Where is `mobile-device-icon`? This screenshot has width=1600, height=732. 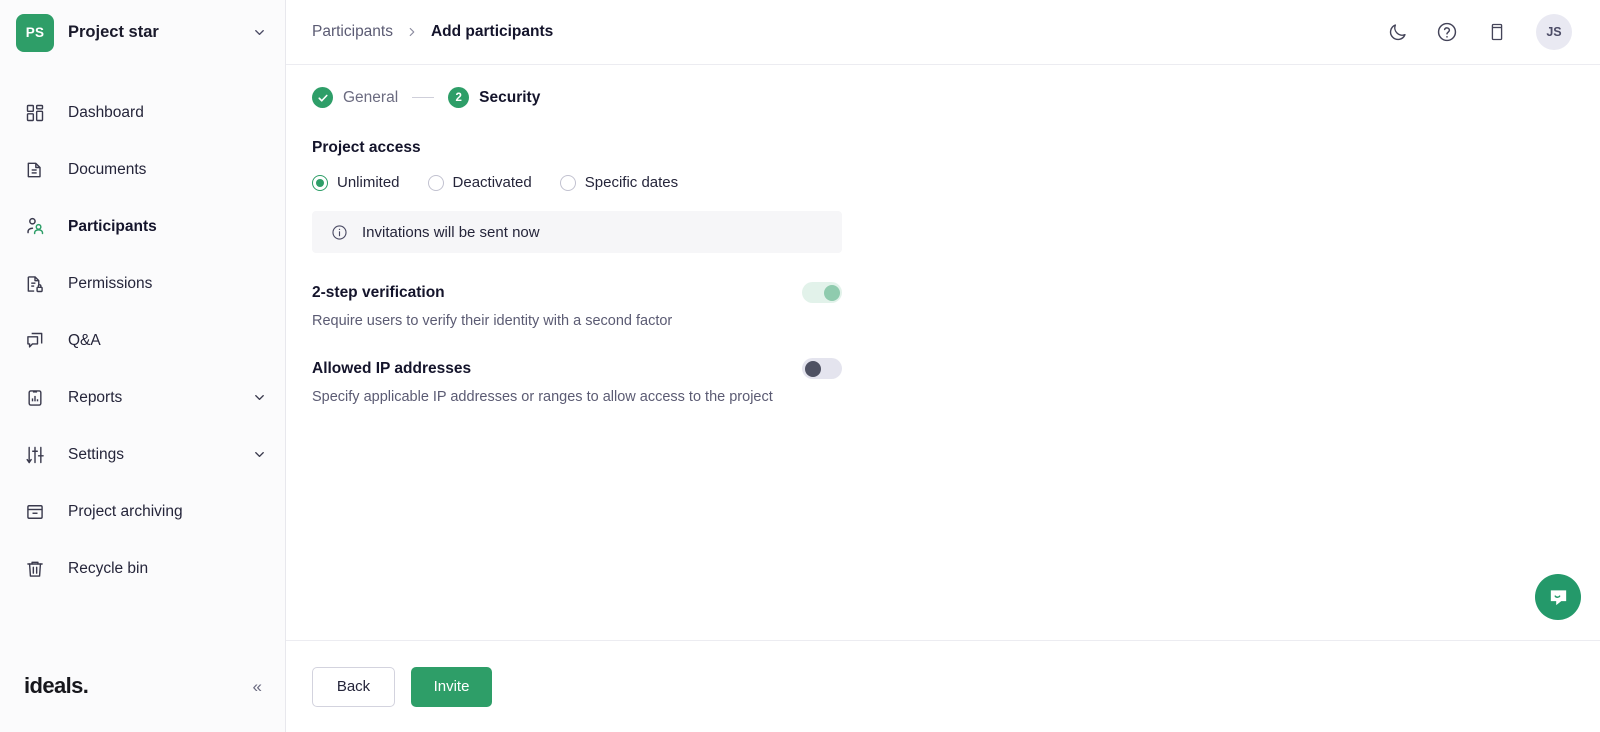
mobile-device-icon is located at coordinates (1497, 32).